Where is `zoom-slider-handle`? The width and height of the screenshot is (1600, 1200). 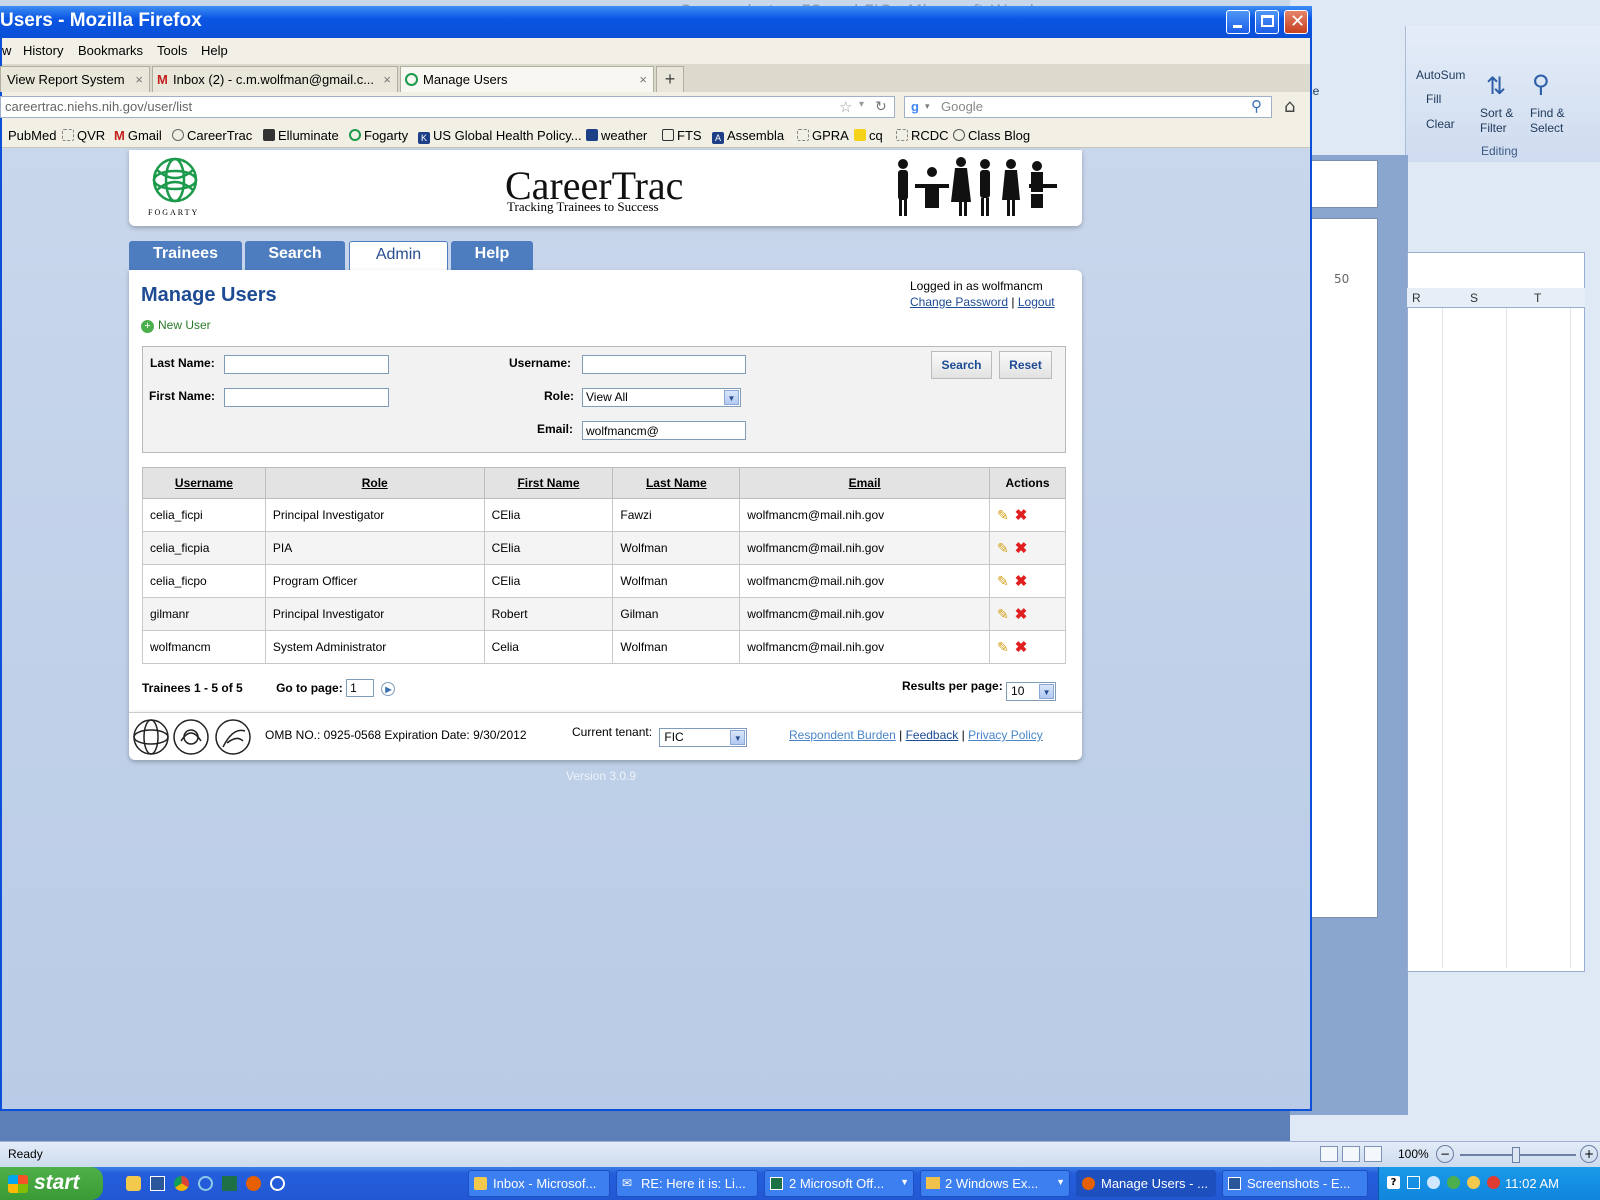
zoom-slider-handle is located at coordinates (1516, 1155).